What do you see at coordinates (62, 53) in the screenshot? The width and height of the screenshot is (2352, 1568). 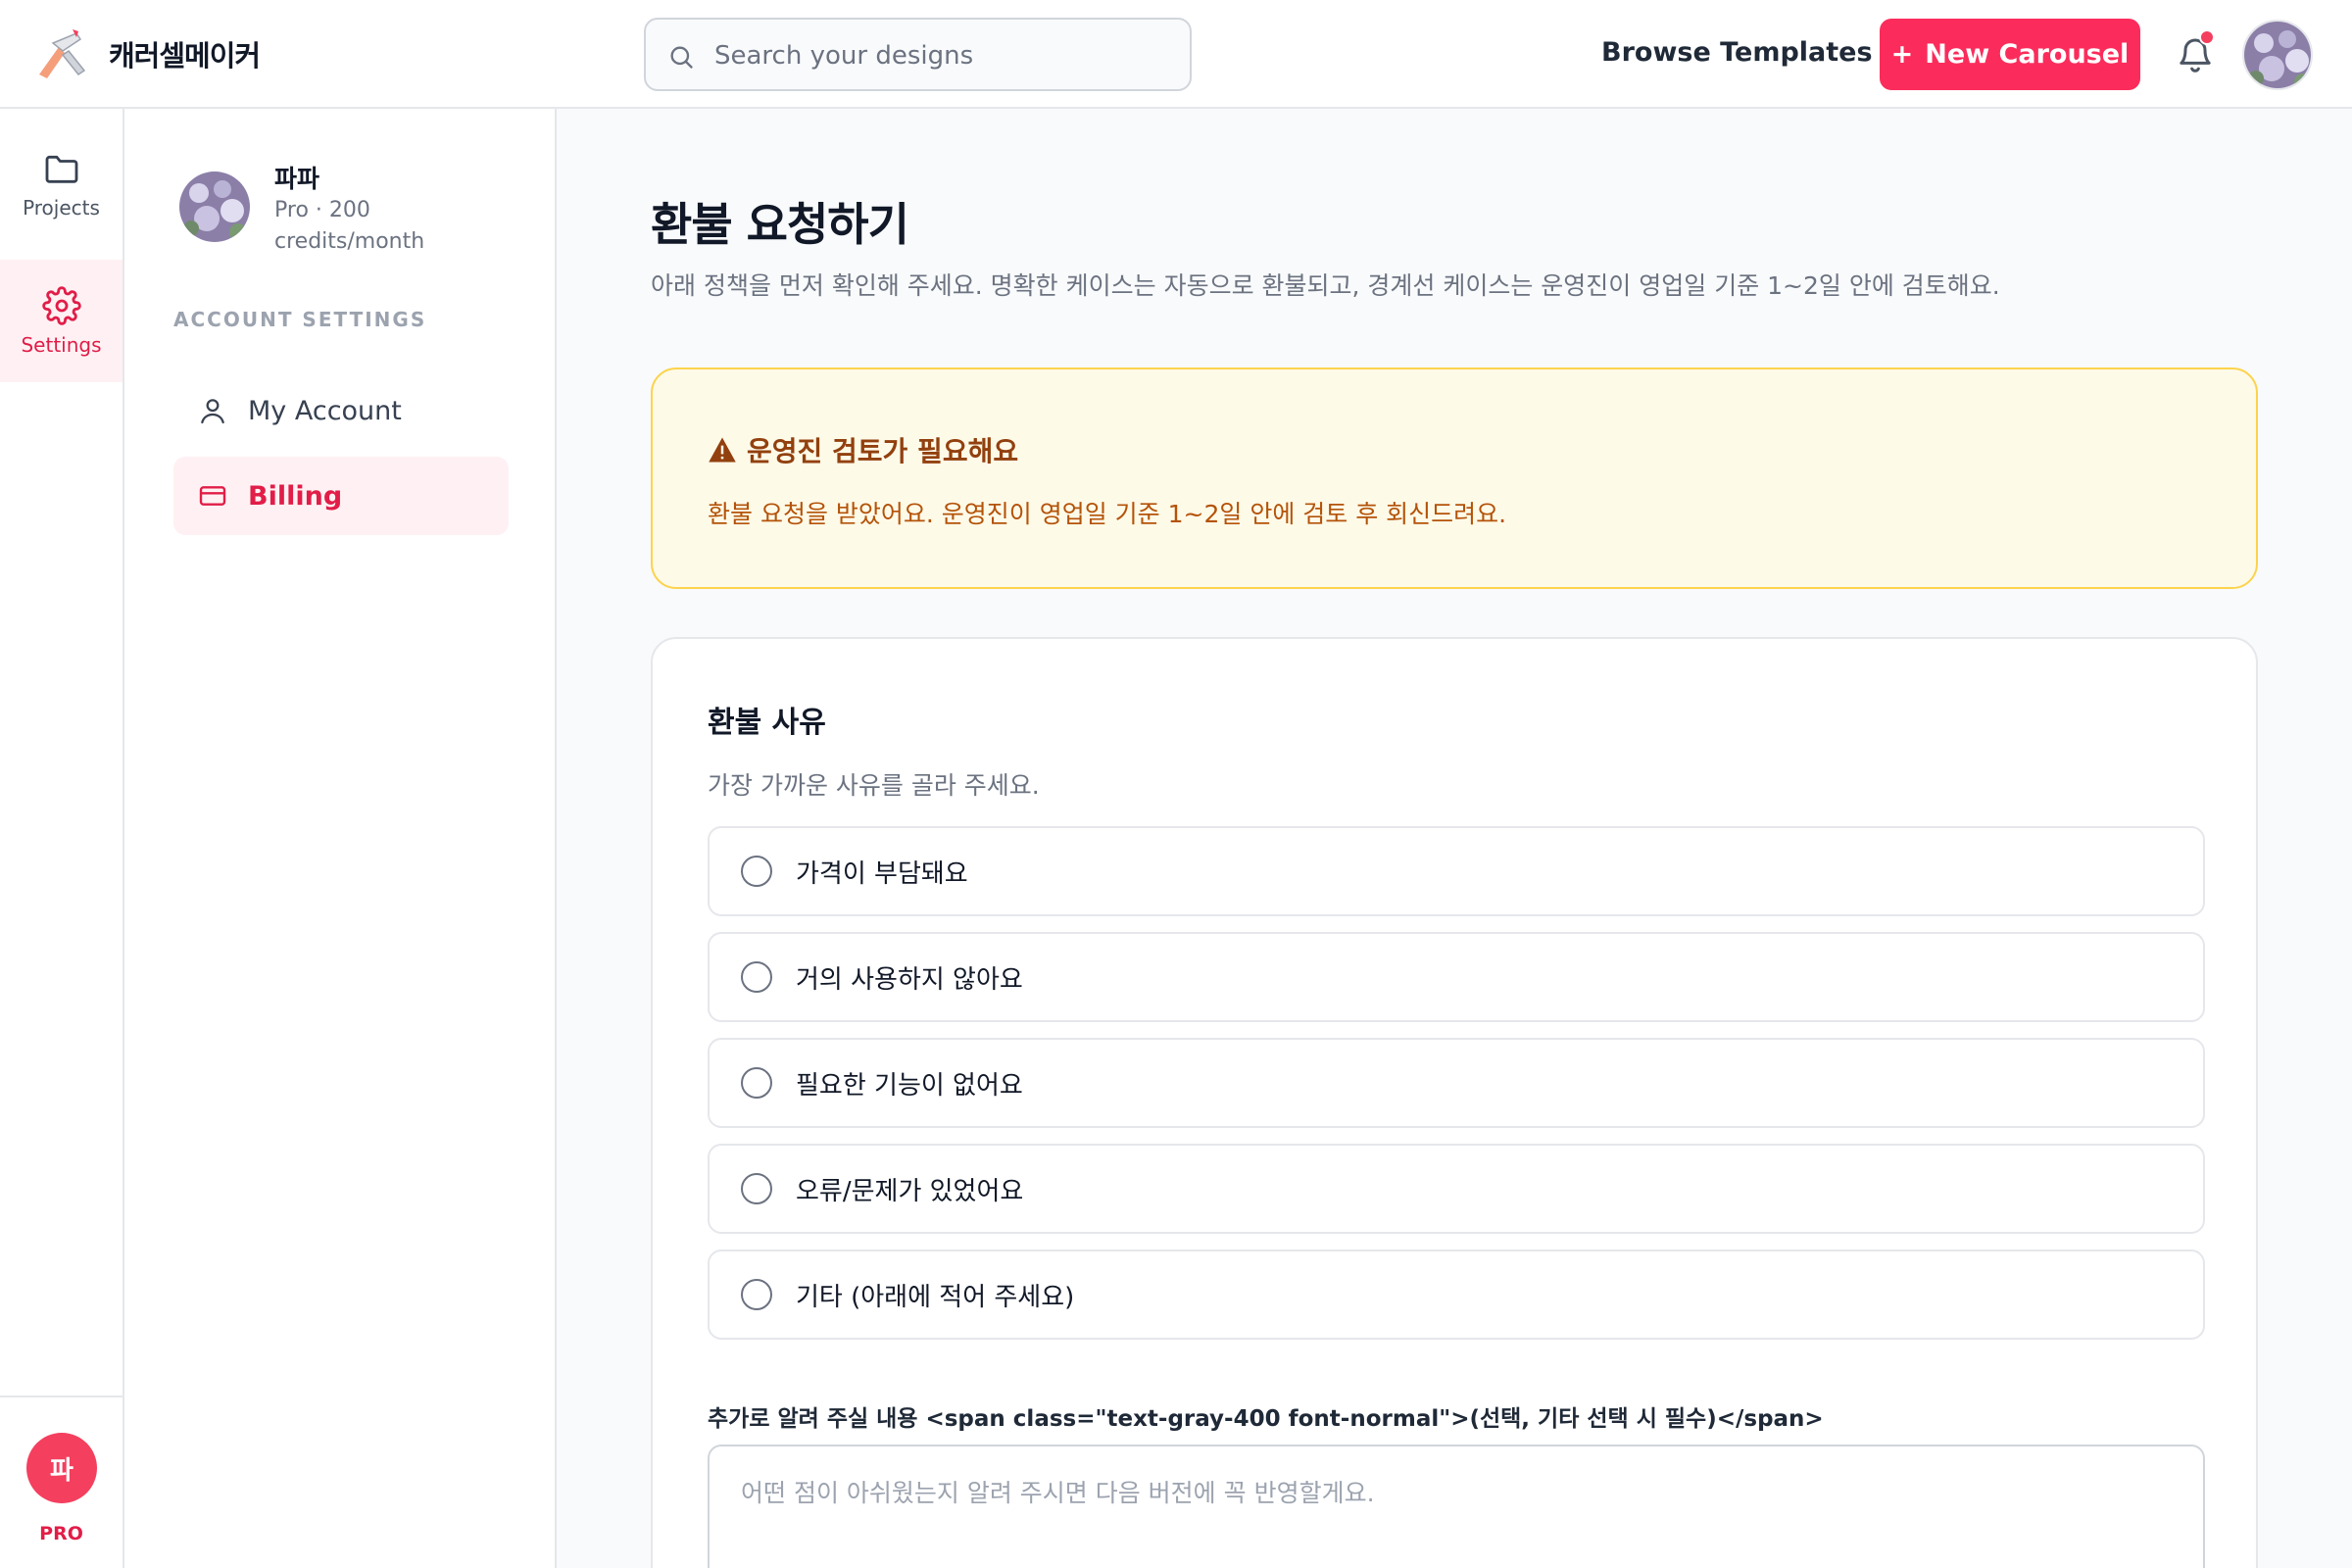 I see `logo-icon` at bounding box center [62, 53].